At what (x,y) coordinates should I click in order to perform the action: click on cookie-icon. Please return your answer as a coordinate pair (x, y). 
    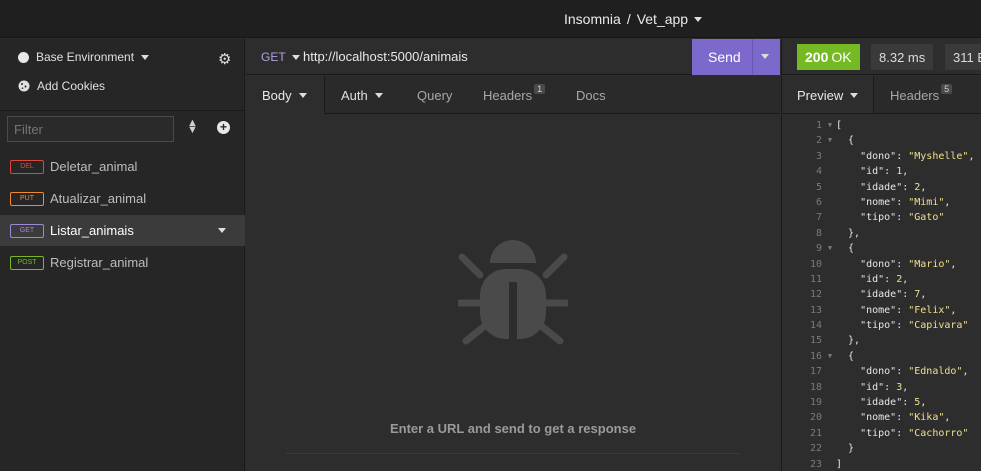
    Looking at the image, I should click on (24, 86).